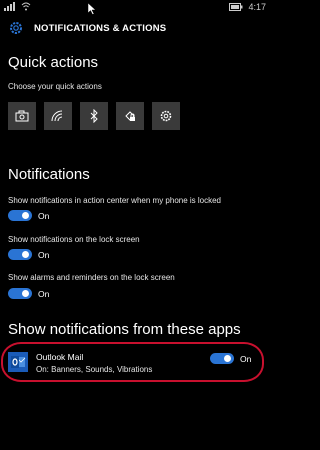 The width and height of the screenshot is (320, 450). Describe the element at coordinates (92, 9) in the screenshot. I see `mouse-cursor-icon` at that location.